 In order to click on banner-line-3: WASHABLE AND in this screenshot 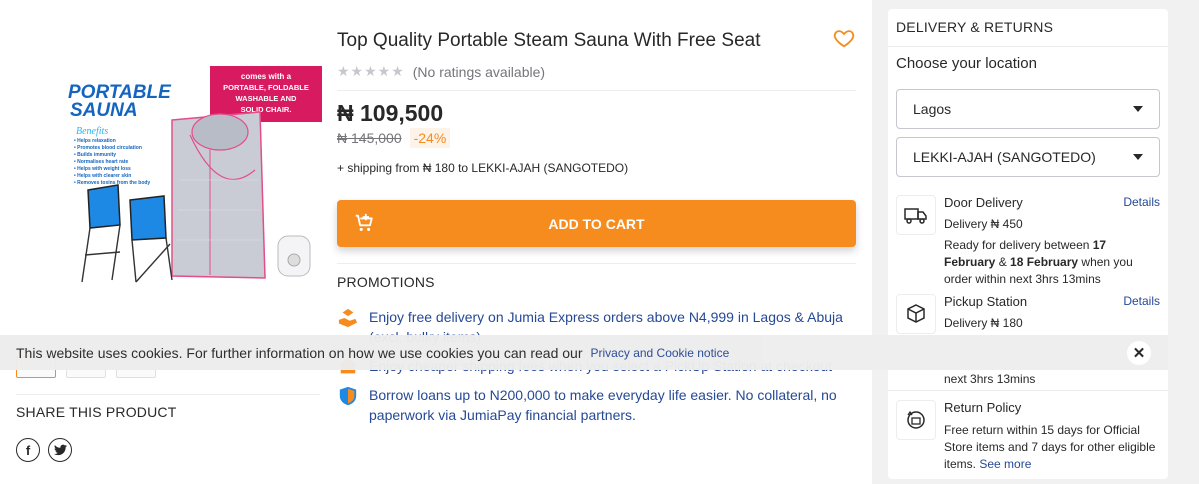, I will do `click(267, 98)`.